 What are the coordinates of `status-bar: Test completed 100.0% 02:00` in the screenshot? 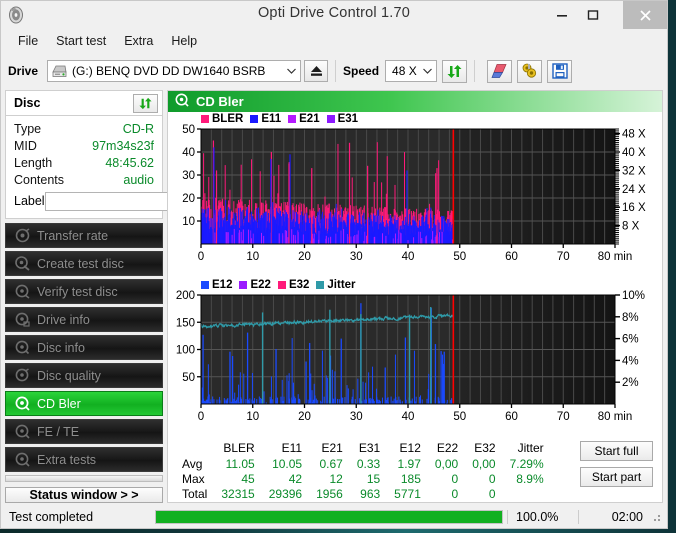 It's located at (334, 517).